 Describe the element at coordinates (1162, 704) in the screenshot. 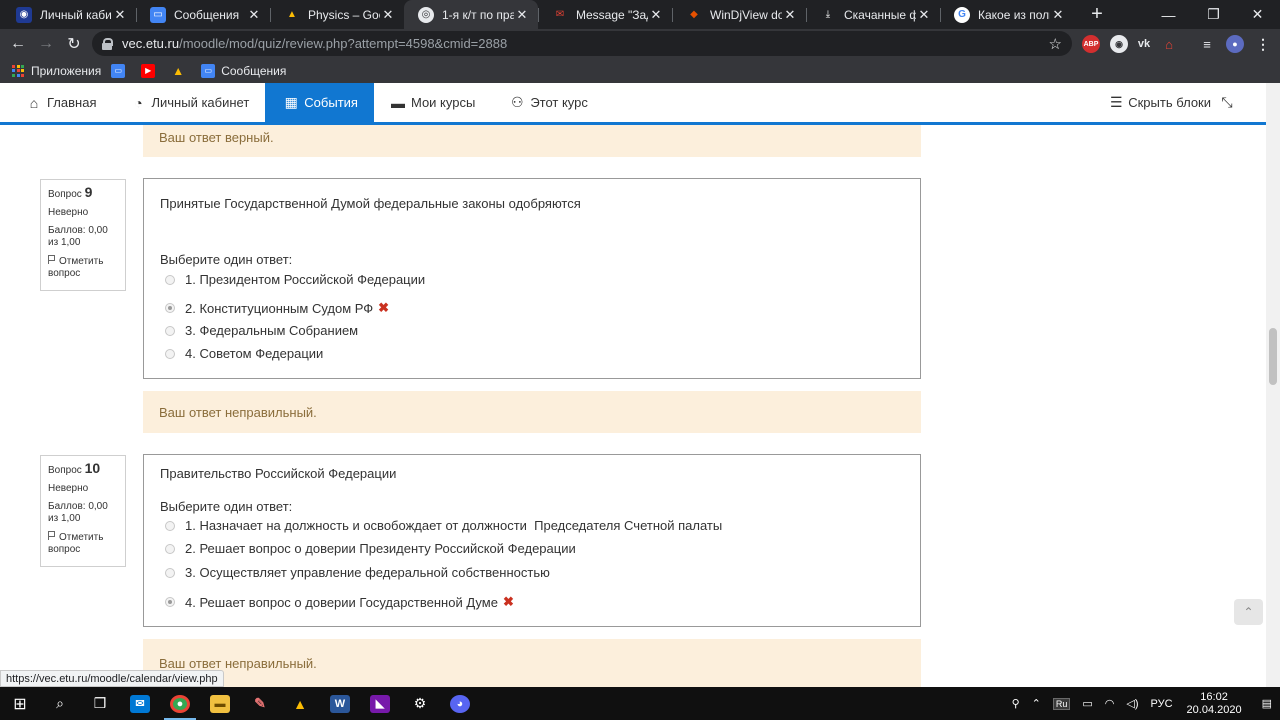

I see `language-indicator: РУС` at that location.